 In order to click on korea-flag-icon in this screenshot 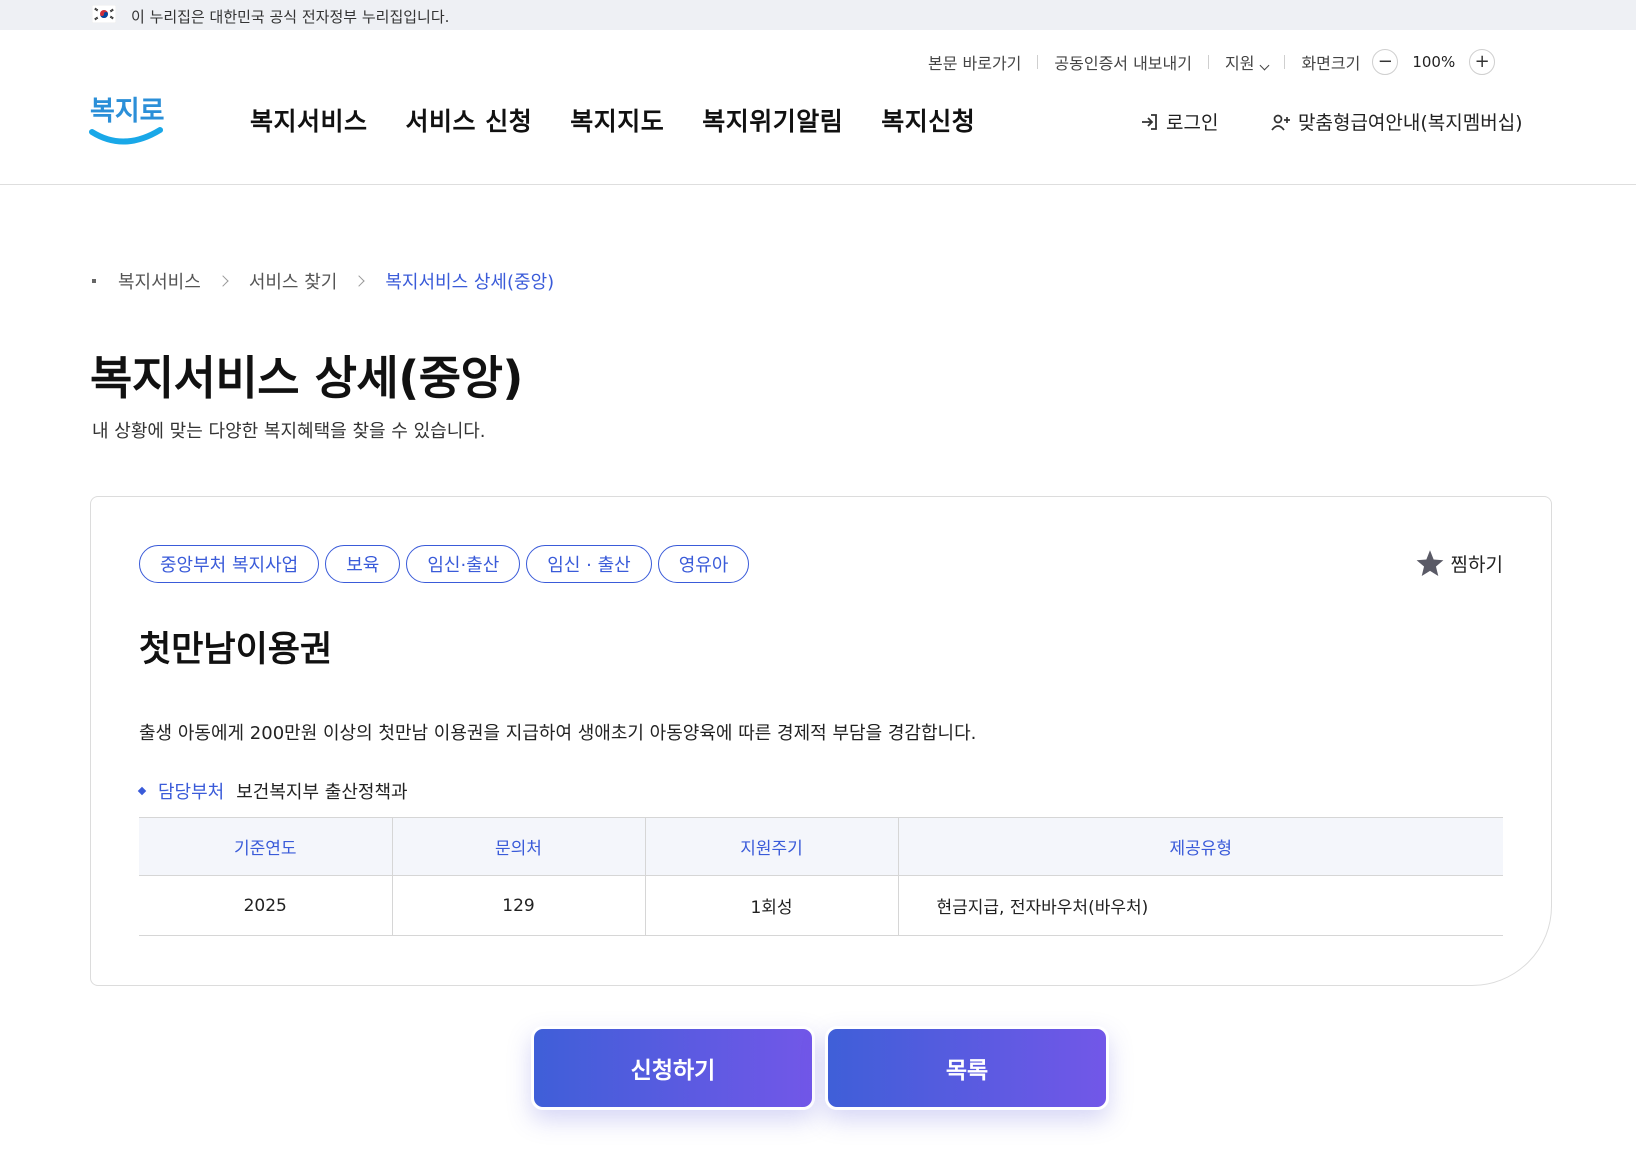, I will do `click(104, 14)`.